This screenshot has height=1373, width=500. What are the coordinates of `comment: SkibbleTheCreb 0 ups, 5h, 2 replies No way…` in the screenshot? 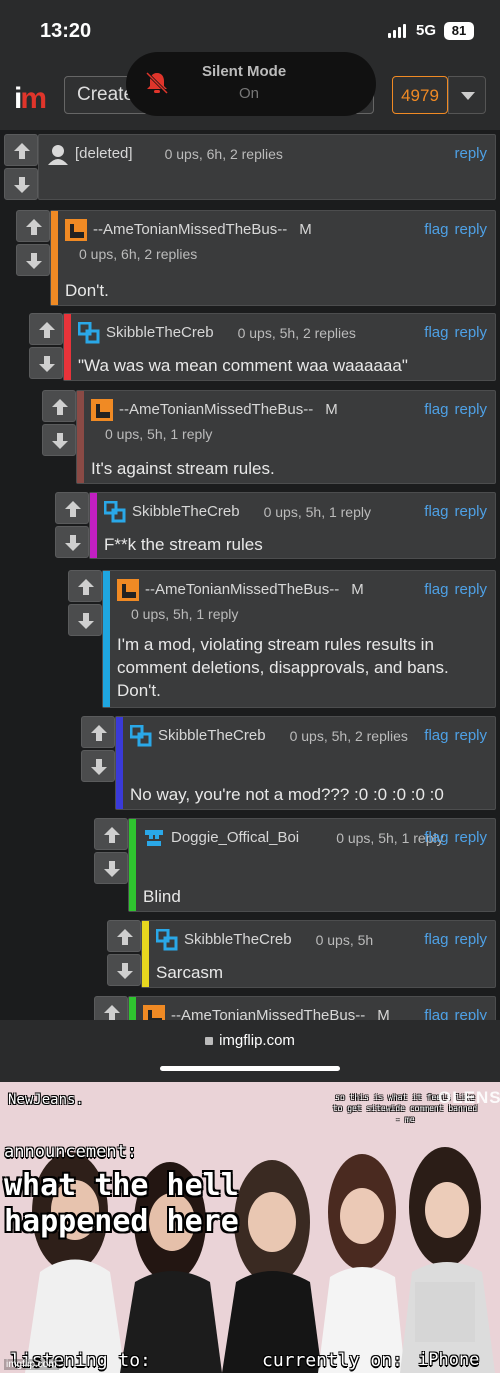 It's located at (305, 763).